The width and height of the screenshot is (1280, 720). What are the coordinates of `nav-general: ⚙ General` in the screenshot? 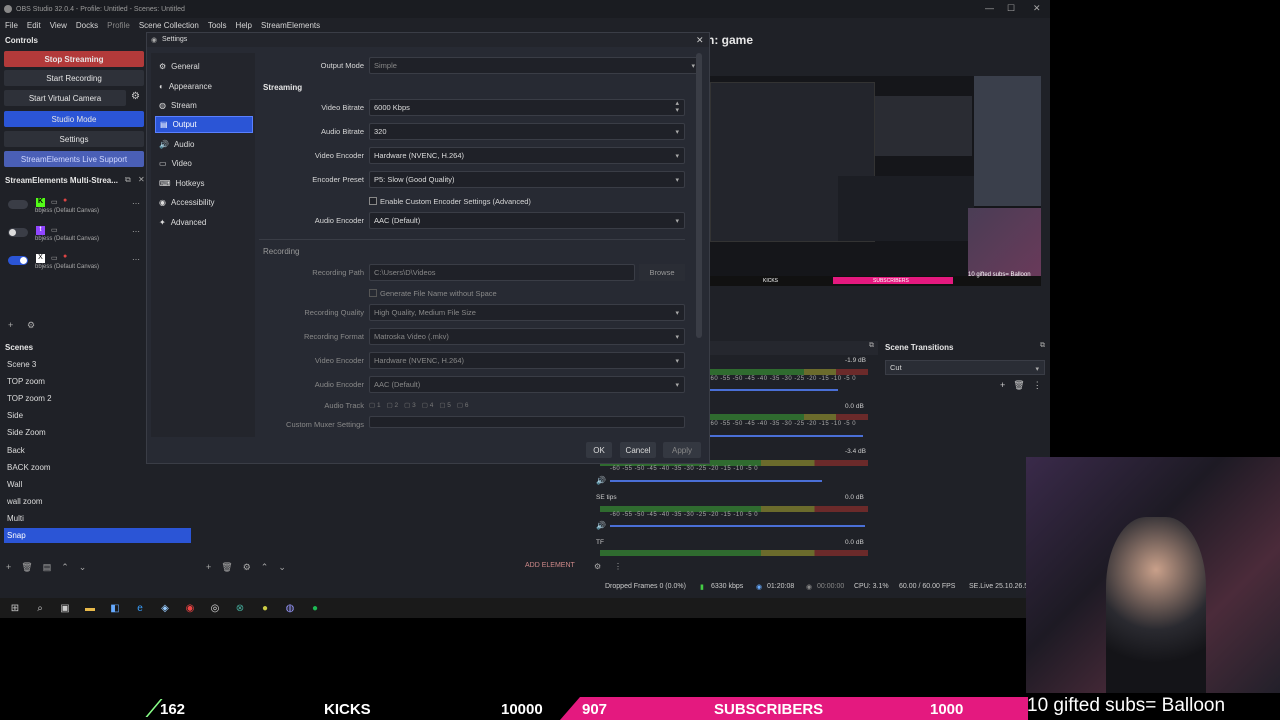 It's located at (204, 66).